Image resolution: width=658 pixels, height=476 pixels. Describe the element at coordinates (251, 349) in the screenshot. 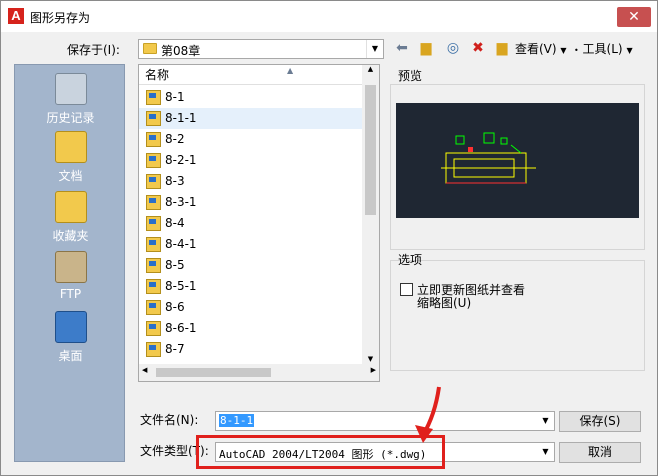

I see `file-row: 8-7` at that location.